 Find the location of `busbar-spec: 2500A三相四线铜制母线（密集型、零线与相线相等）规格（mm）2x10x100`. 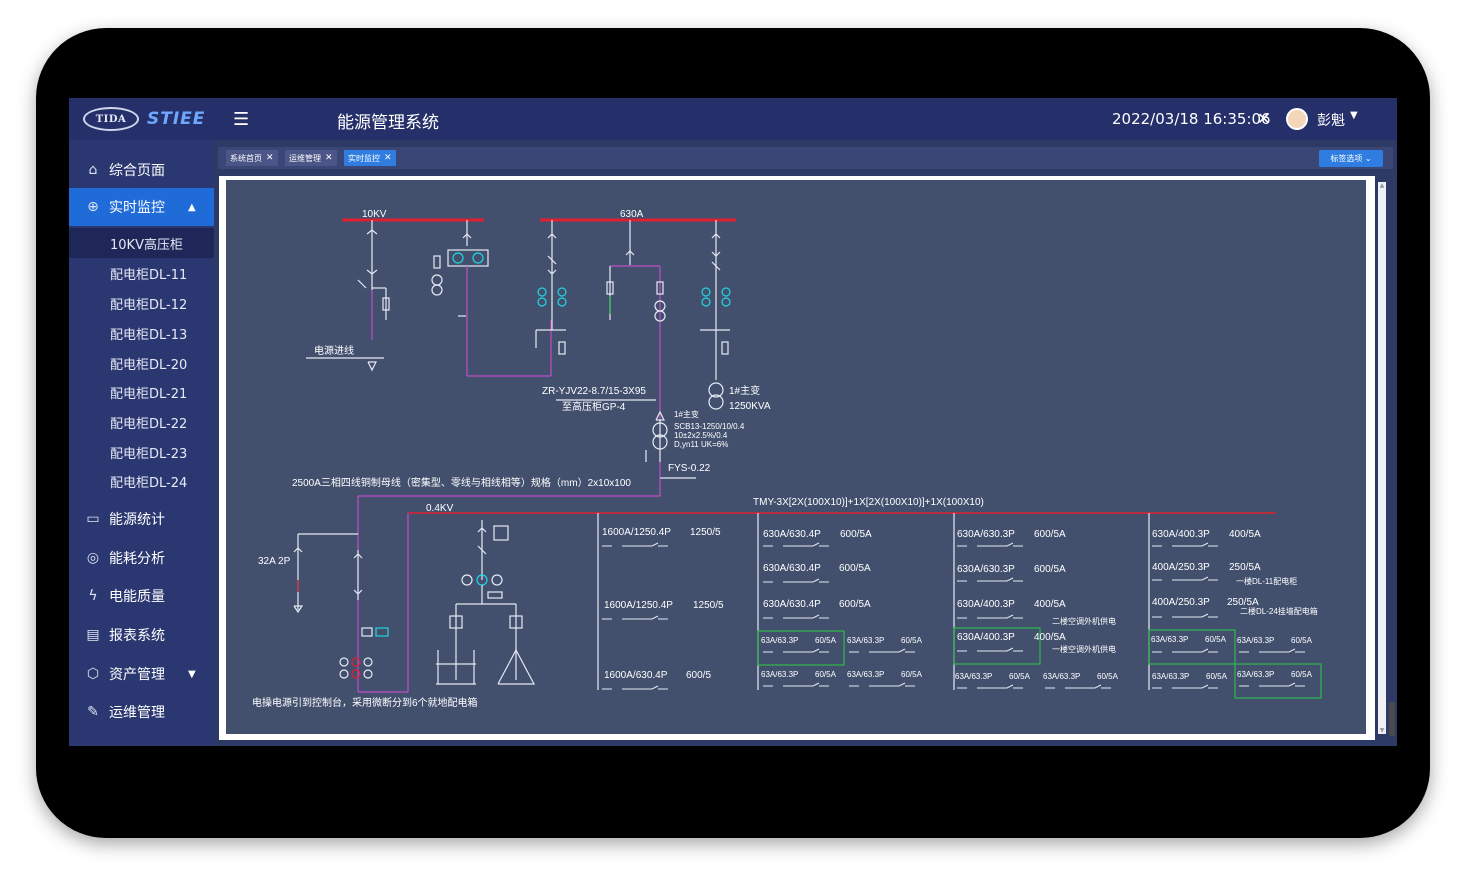

busbar-spec: 2500A三相四线铜制母线（密集型、零线与相线相等）规格（mm）2x10x100 is located at coordinates (461, 482).